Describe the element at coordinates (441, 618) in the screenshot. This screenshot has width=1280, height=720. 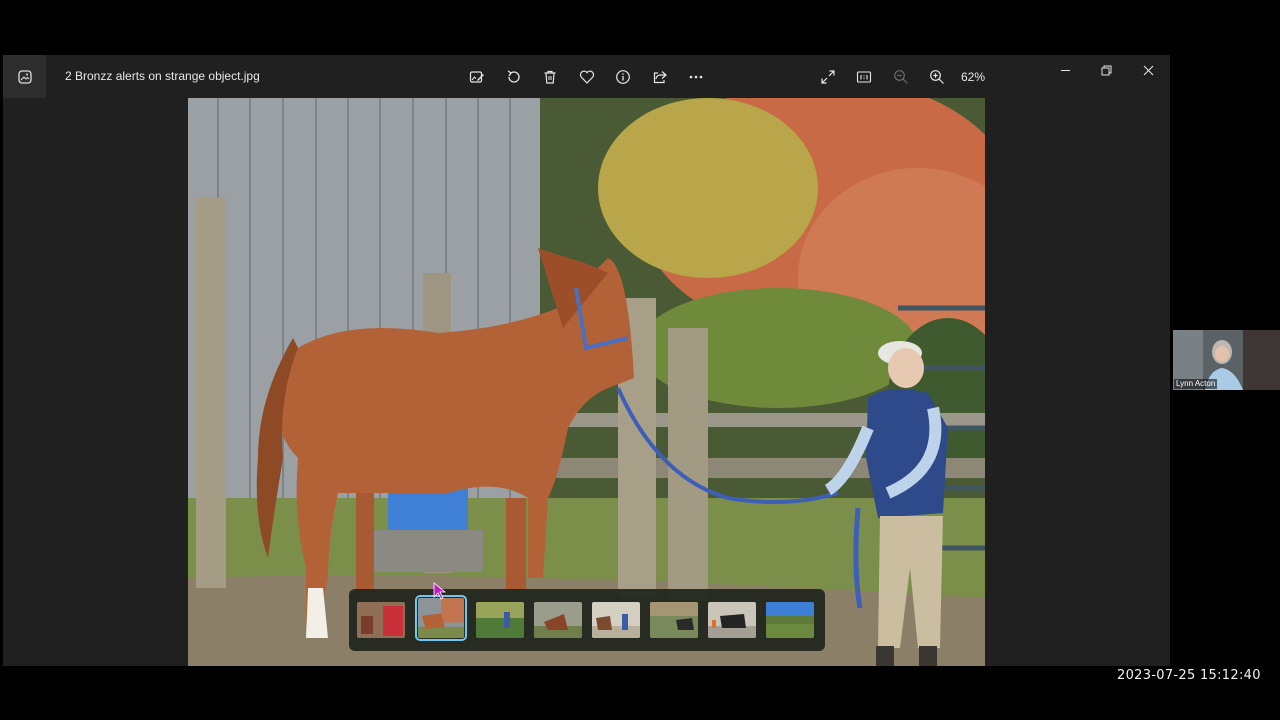
I see `filmstrip-thumb-selected` at that location.